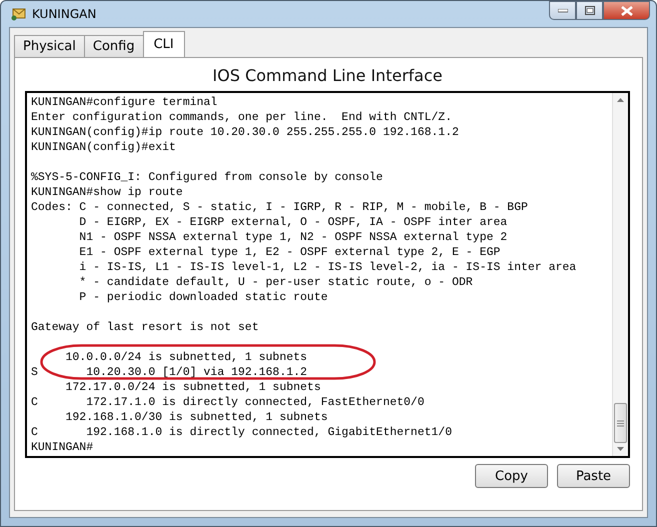 The width and height of the screenshot is (657, 527). I want to click on scroll-down-icon, so click(620, 449).